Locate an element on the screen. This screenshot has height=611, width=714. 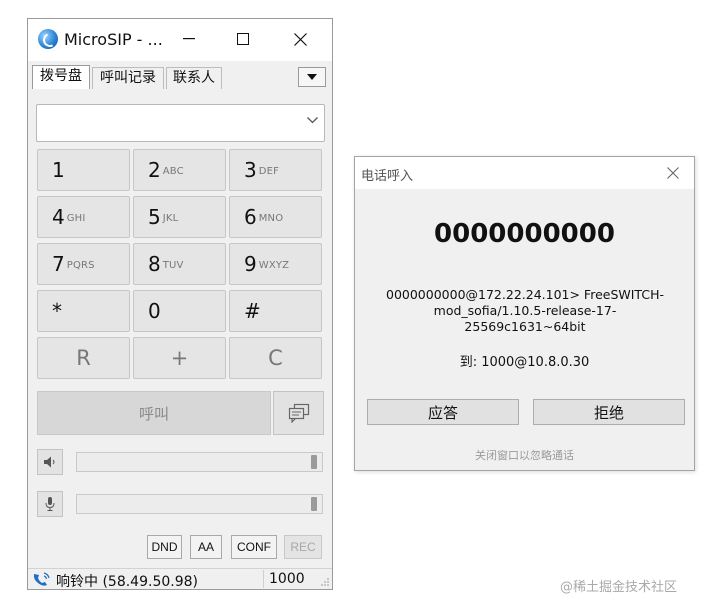
status-bar: 响铃中 (58.49.50.98) 1000 is located at coordinates (180, 579).